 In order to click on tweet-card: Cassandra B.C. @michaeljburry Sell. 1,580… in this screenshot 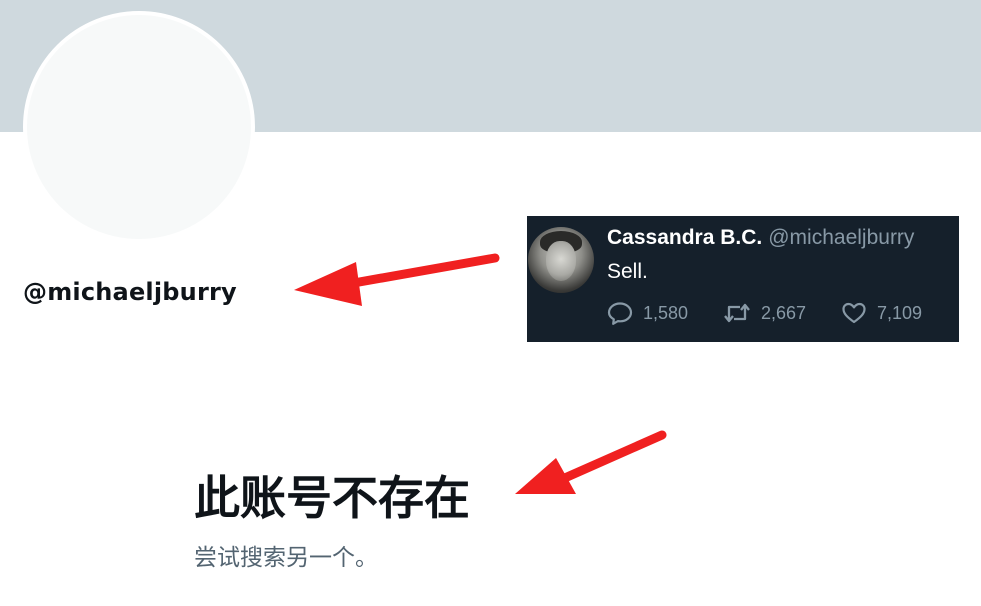, I will do `click(743, 279)`.